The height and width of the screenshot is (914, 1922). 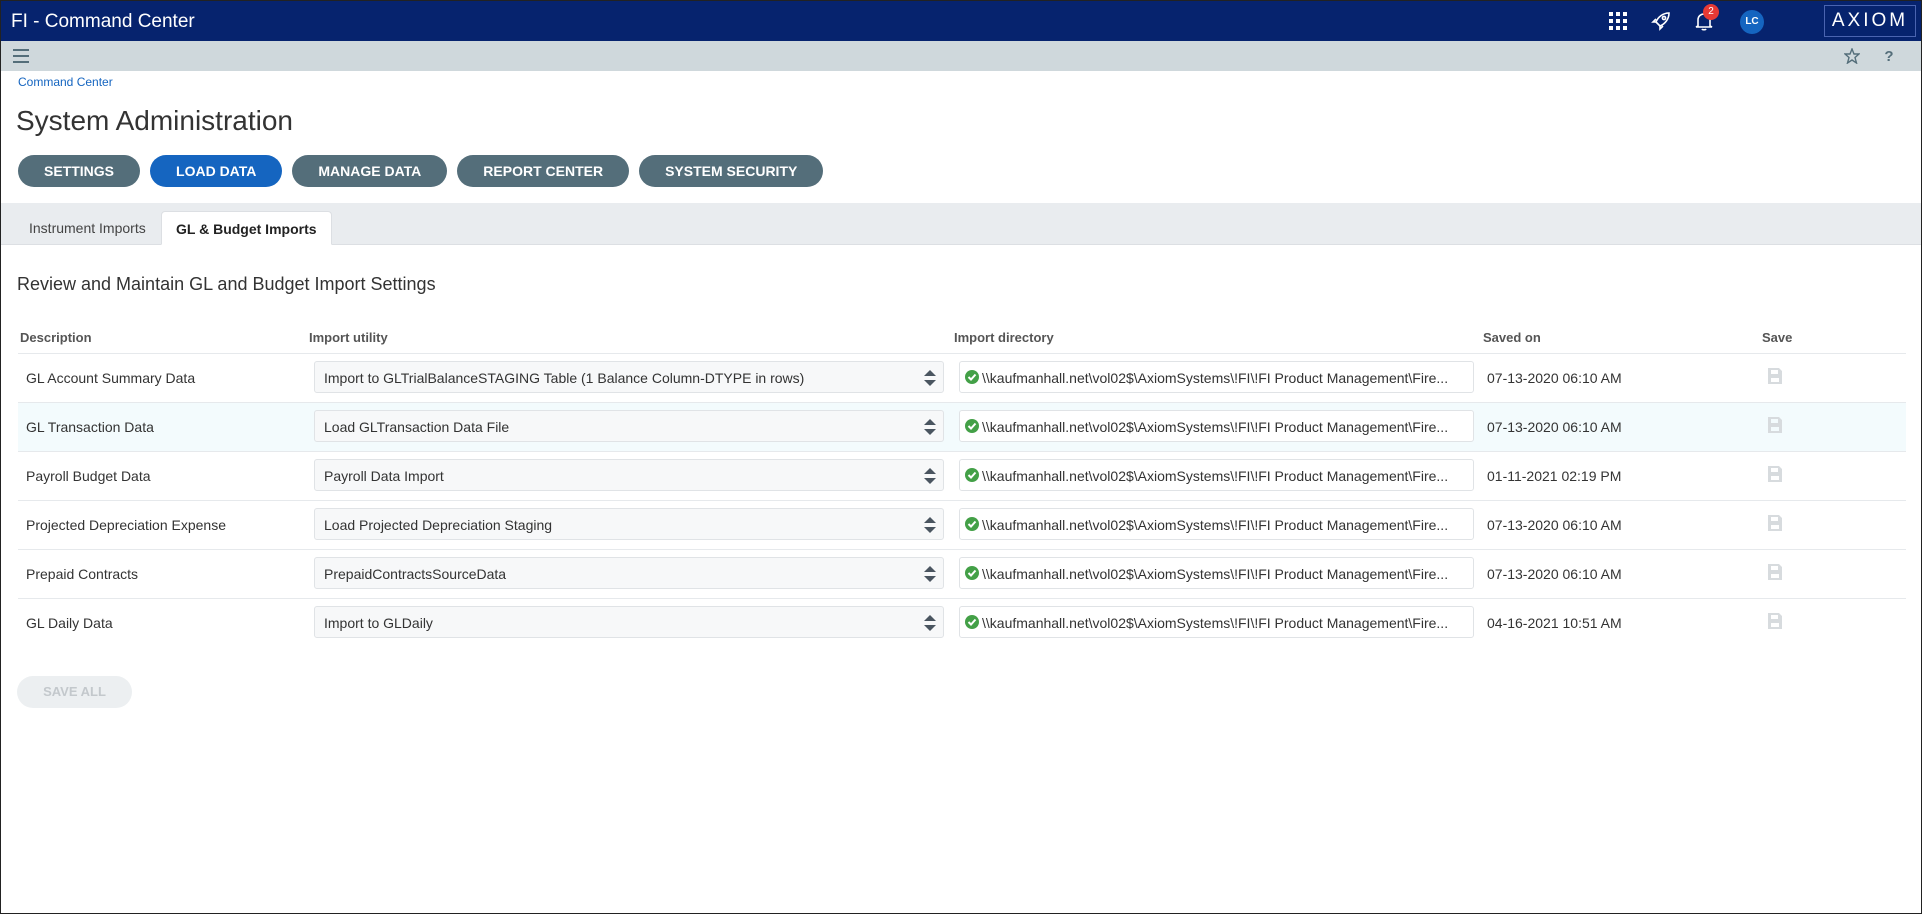 What do you see at coordinates (961, 21) in the screenshot?
I see `top-bar: FI - Command Center 2 LC AXIOM` at bounding box center [961, 21].